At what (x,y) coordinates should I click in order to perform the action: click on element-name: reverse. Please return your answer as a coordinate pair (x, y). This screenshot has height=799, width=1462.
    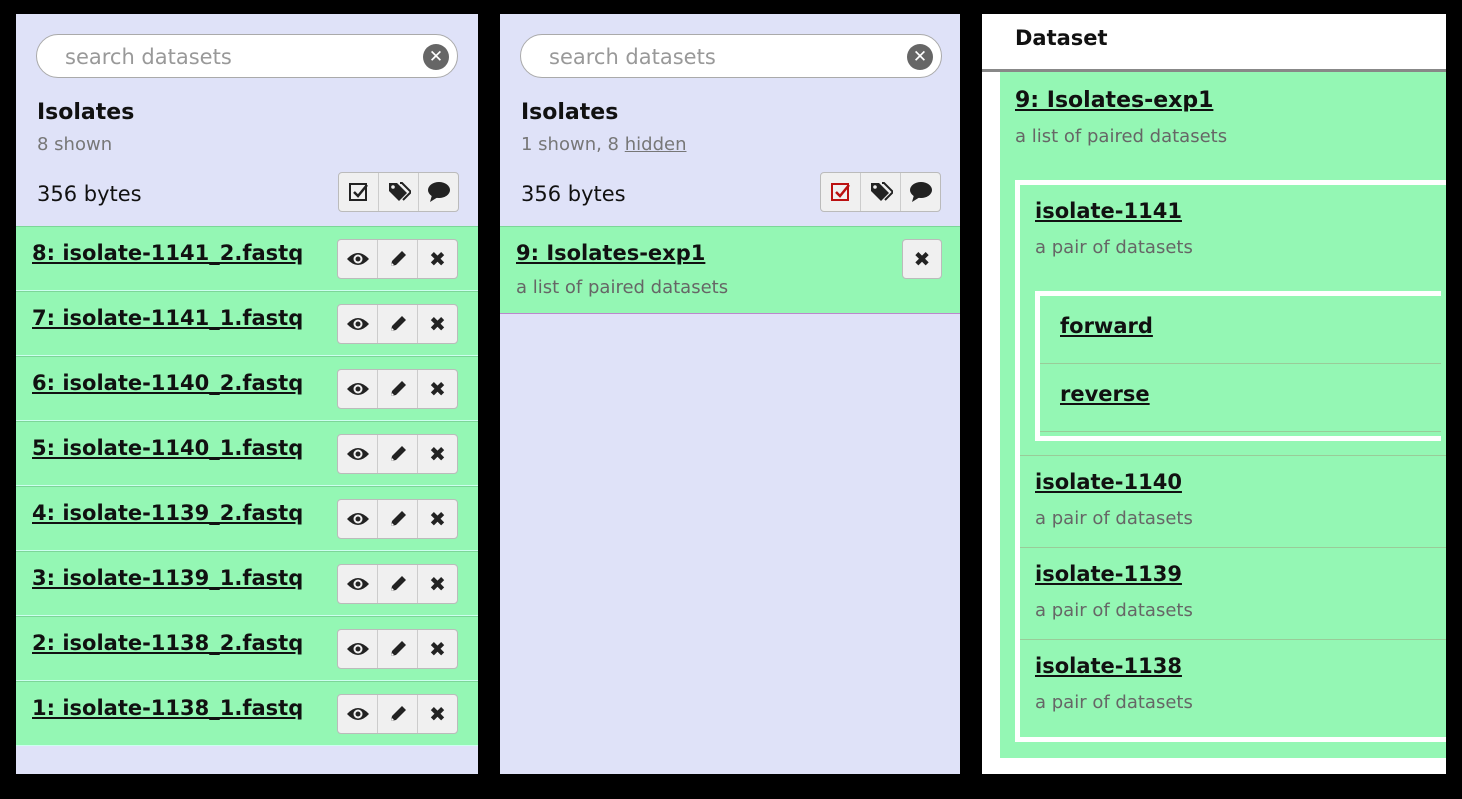
    Looking at the image, I should click on (1105, 394).